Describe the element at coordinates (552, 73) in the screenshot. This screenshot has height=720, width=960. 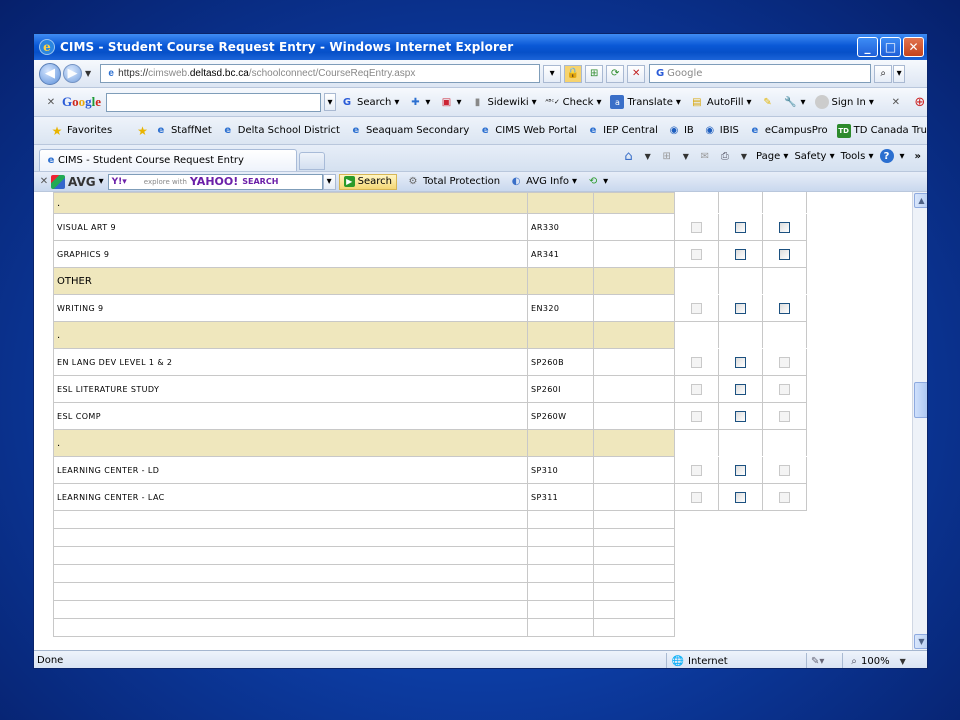
I see `url-dropdown-icon: ▾` at that location.